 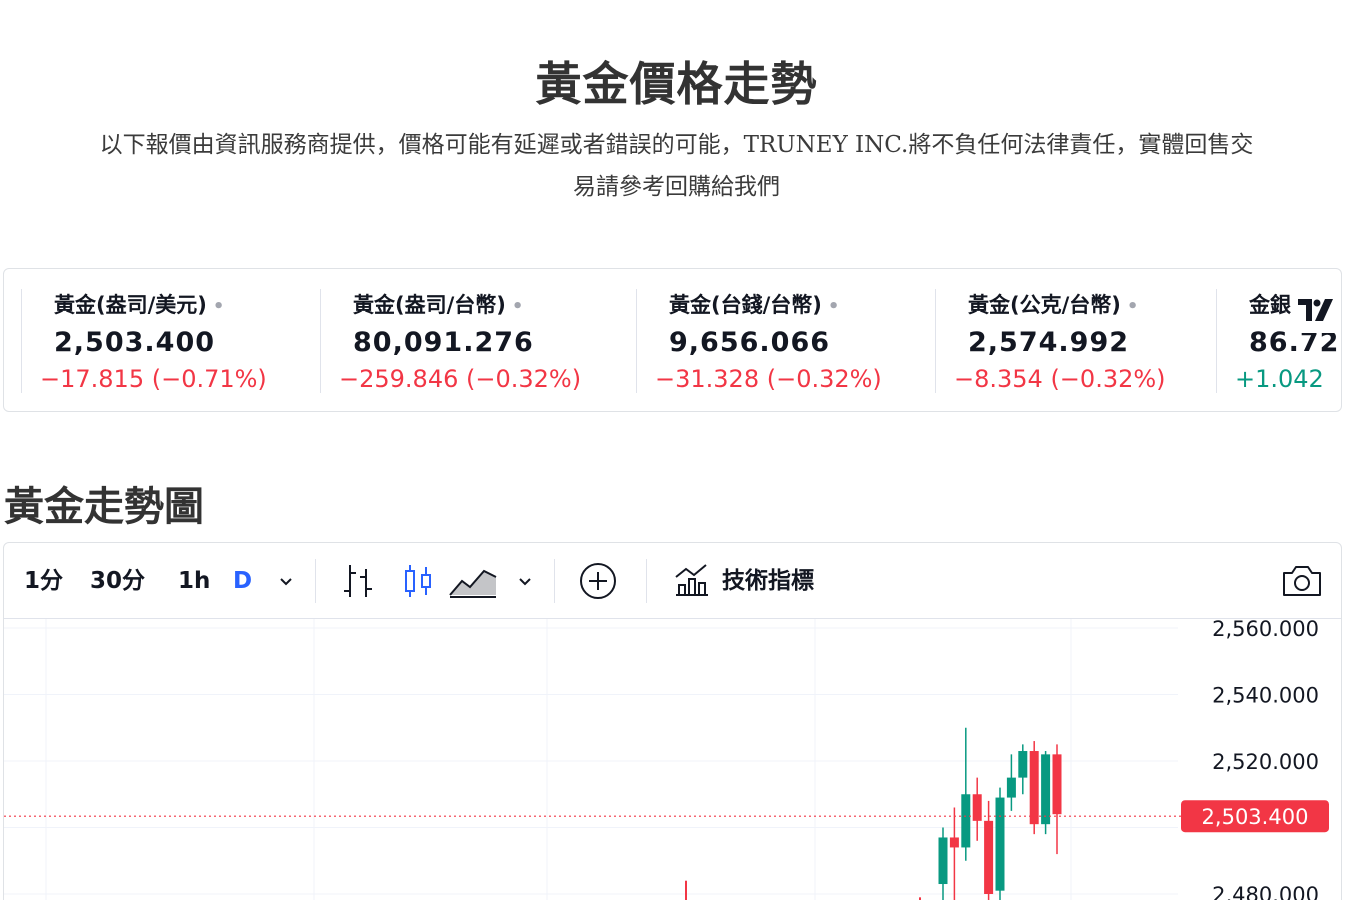 I want to click on chart-toolbar: 1分 30分 1h D 技術指標, so click(x=672, y=581).